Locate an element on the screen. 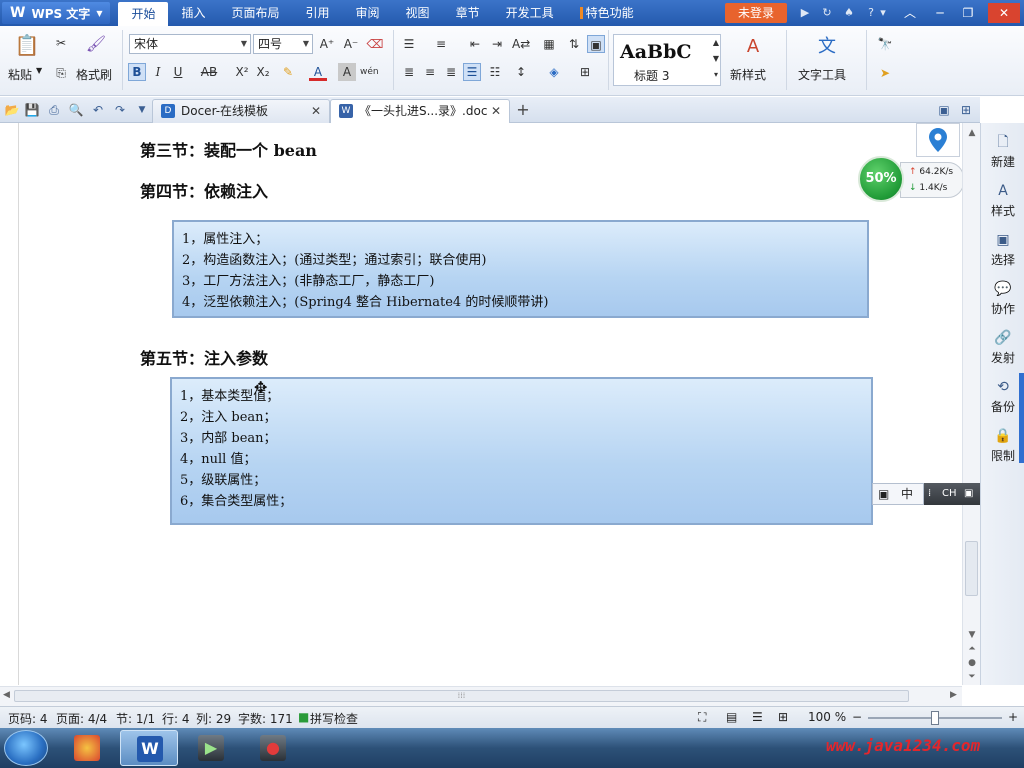  tab-docer-templates: D Docer-在线模板 ✕ is located at coordinates (241, 111).